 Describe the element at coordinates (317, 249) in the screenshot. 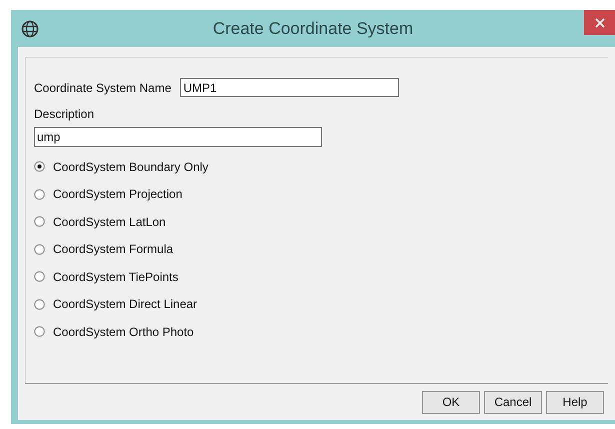

I see `radio-option: CoordSystem Formula` at that location.